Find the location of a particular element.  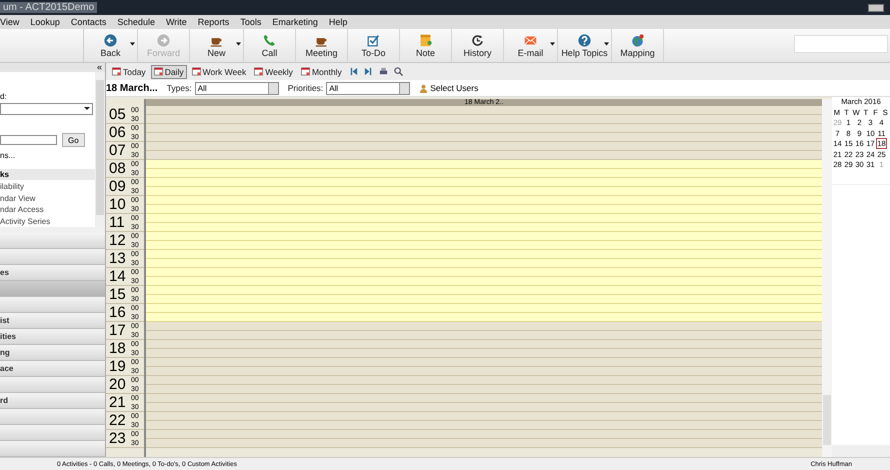

toolbar-button: Mapping is located at coordinates (638, 45).